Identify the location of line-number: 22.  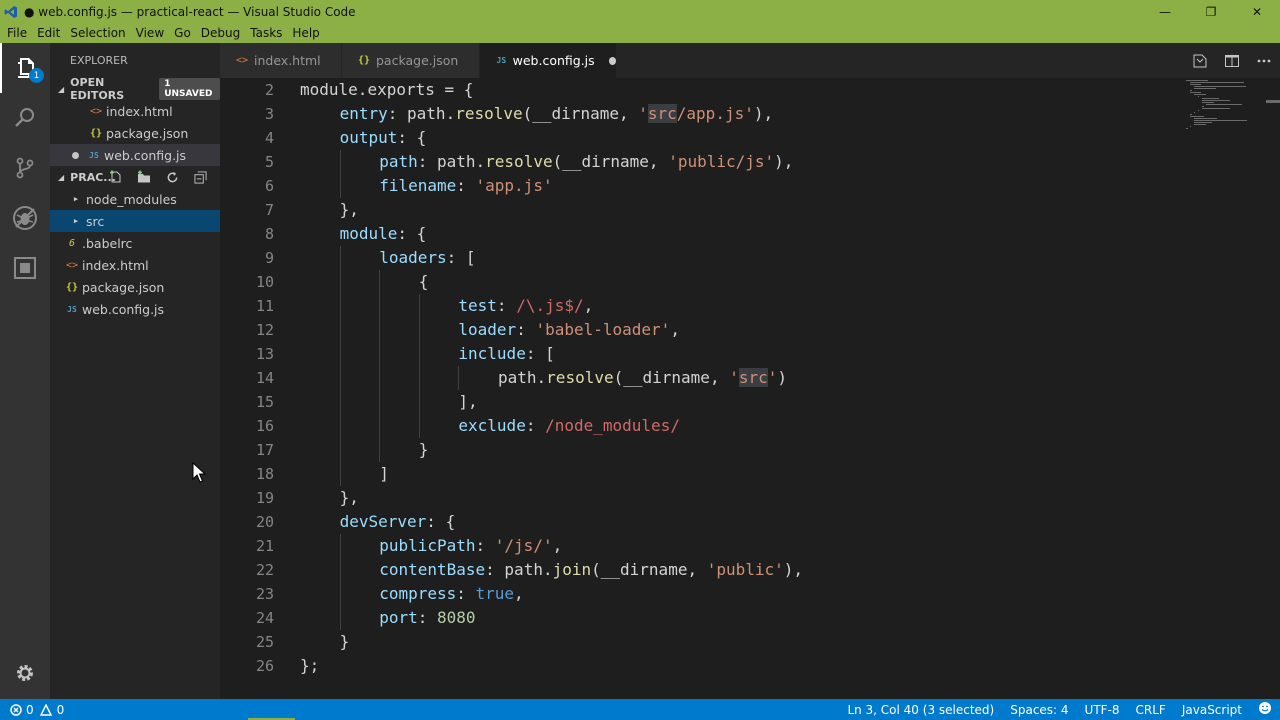
(247, 570).